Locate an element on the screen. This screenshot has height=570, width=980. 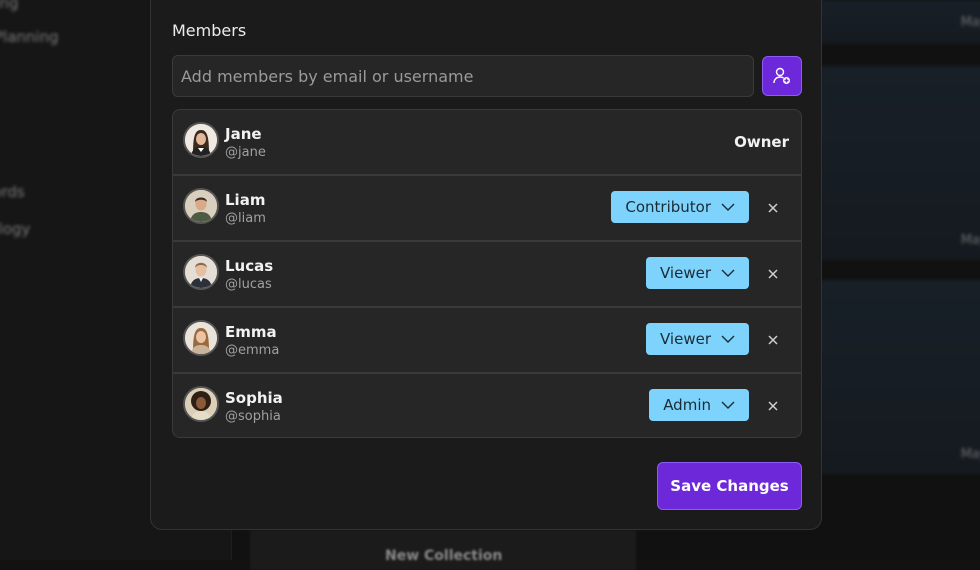
avatar-woman-long-hair is located at coordinates (201, 338).